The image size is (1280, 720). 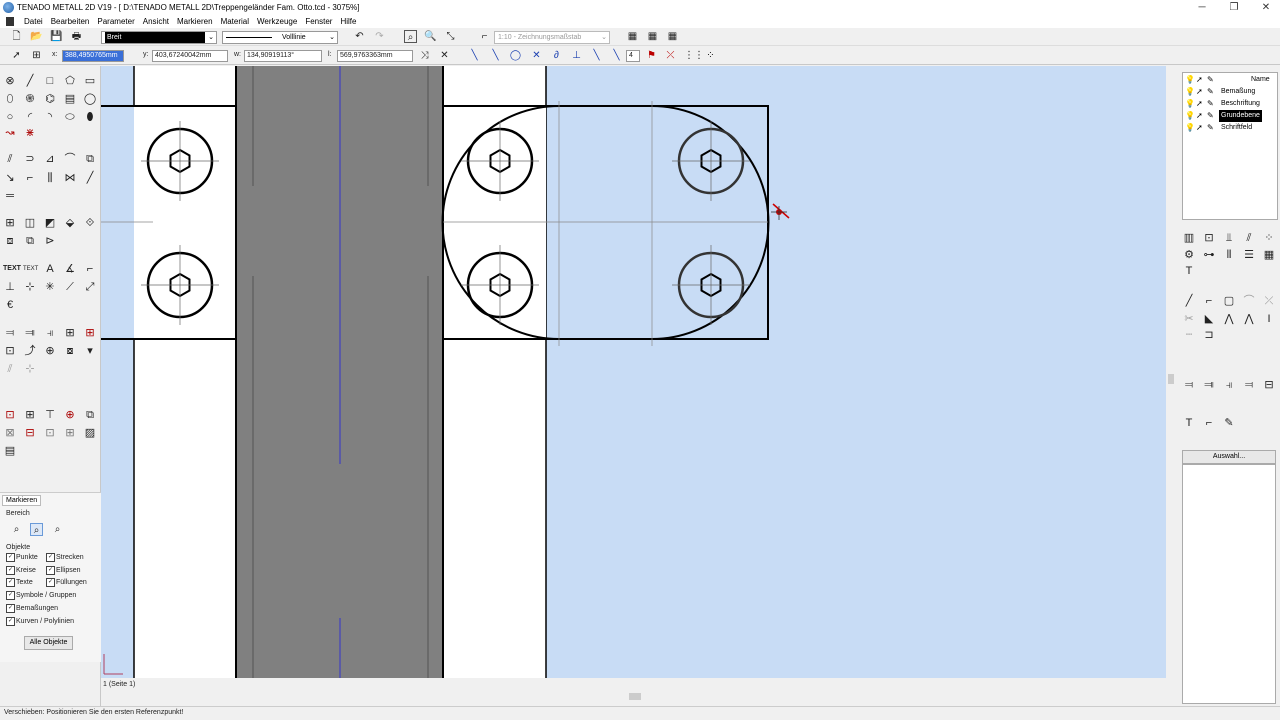 What do you see at coordinates (70, 81) in the screenshot?
I see `polygon-icon: ⬠` at bounding box center [70, 81].